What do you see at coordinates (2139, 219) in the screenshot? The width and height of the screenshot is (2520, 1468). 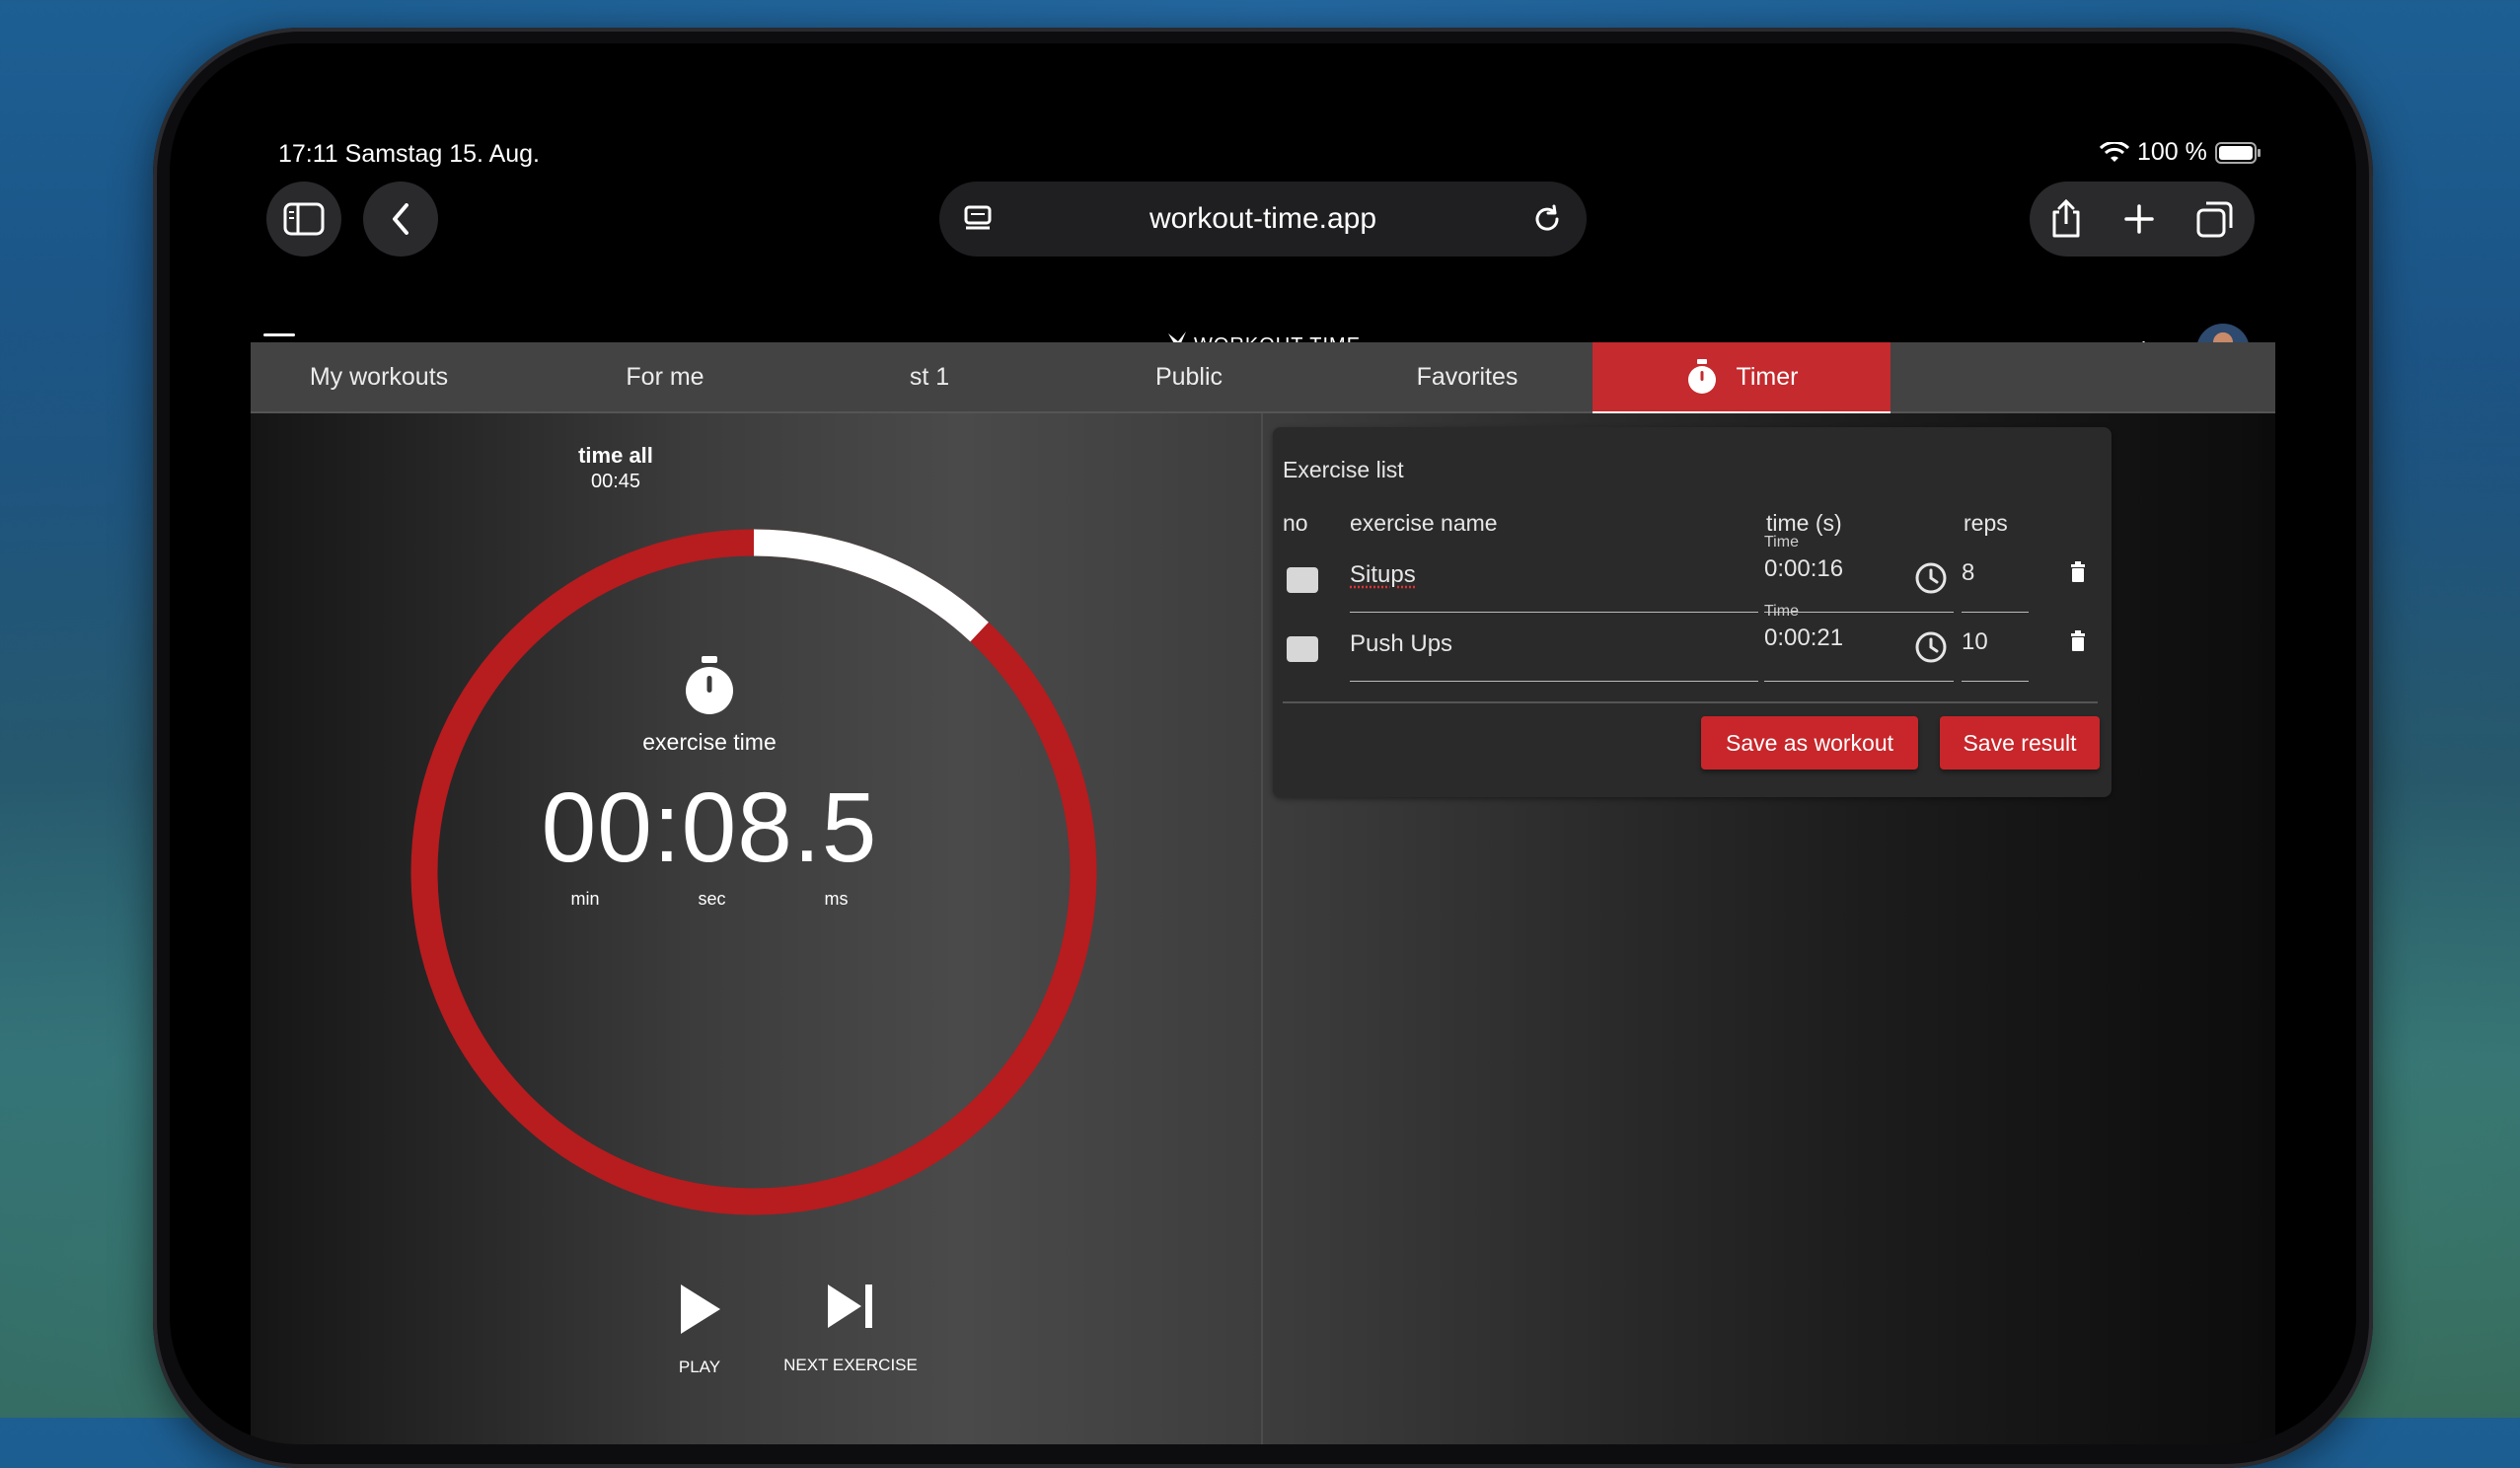 I see `new-tab-icon` at bounding box center [2139, 219].